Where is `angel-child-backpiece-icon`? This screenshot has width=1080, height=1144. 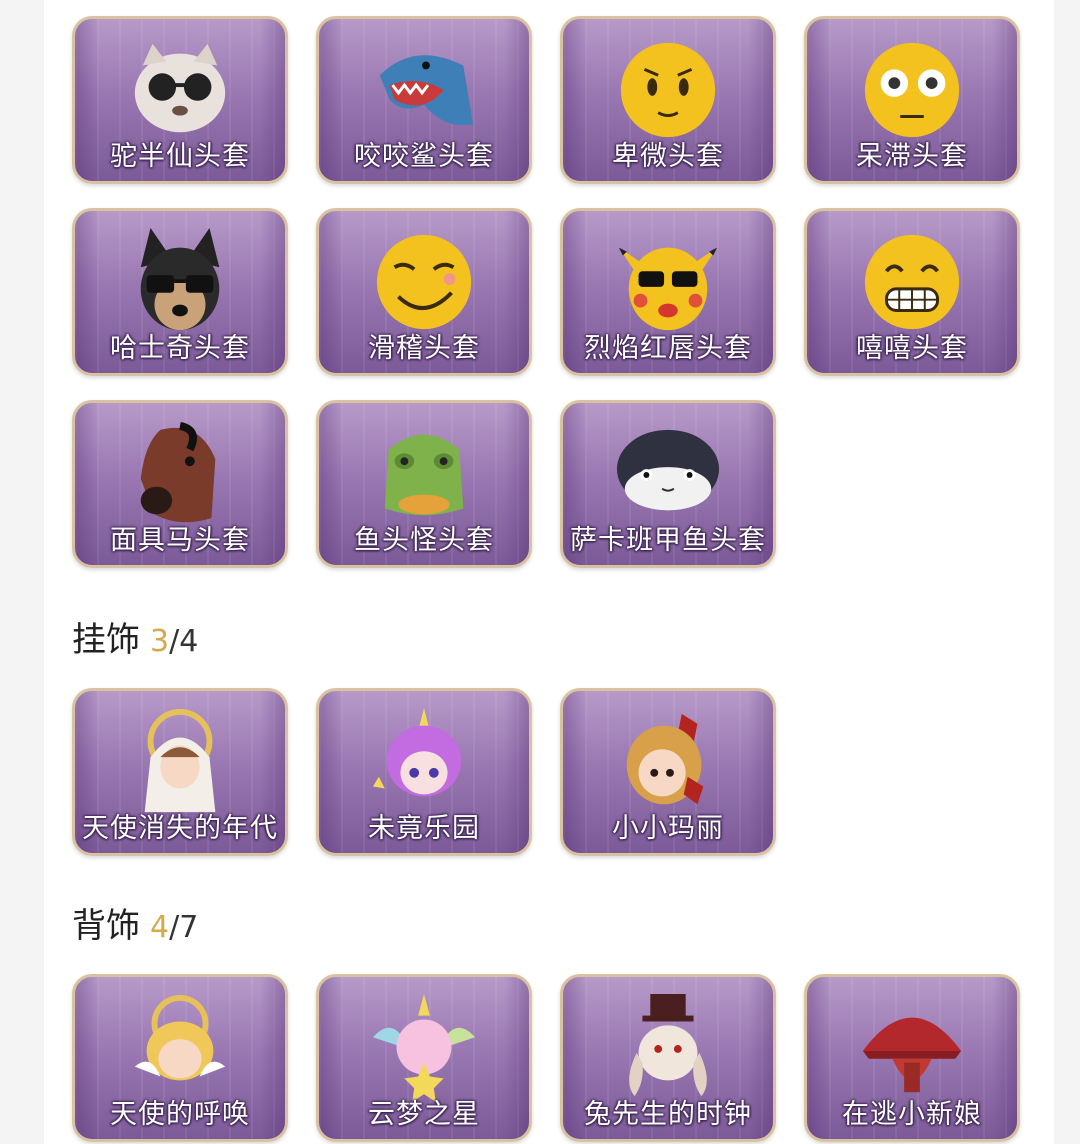 angel-child-backpiece-icon is located at coordinates (180, 1038).